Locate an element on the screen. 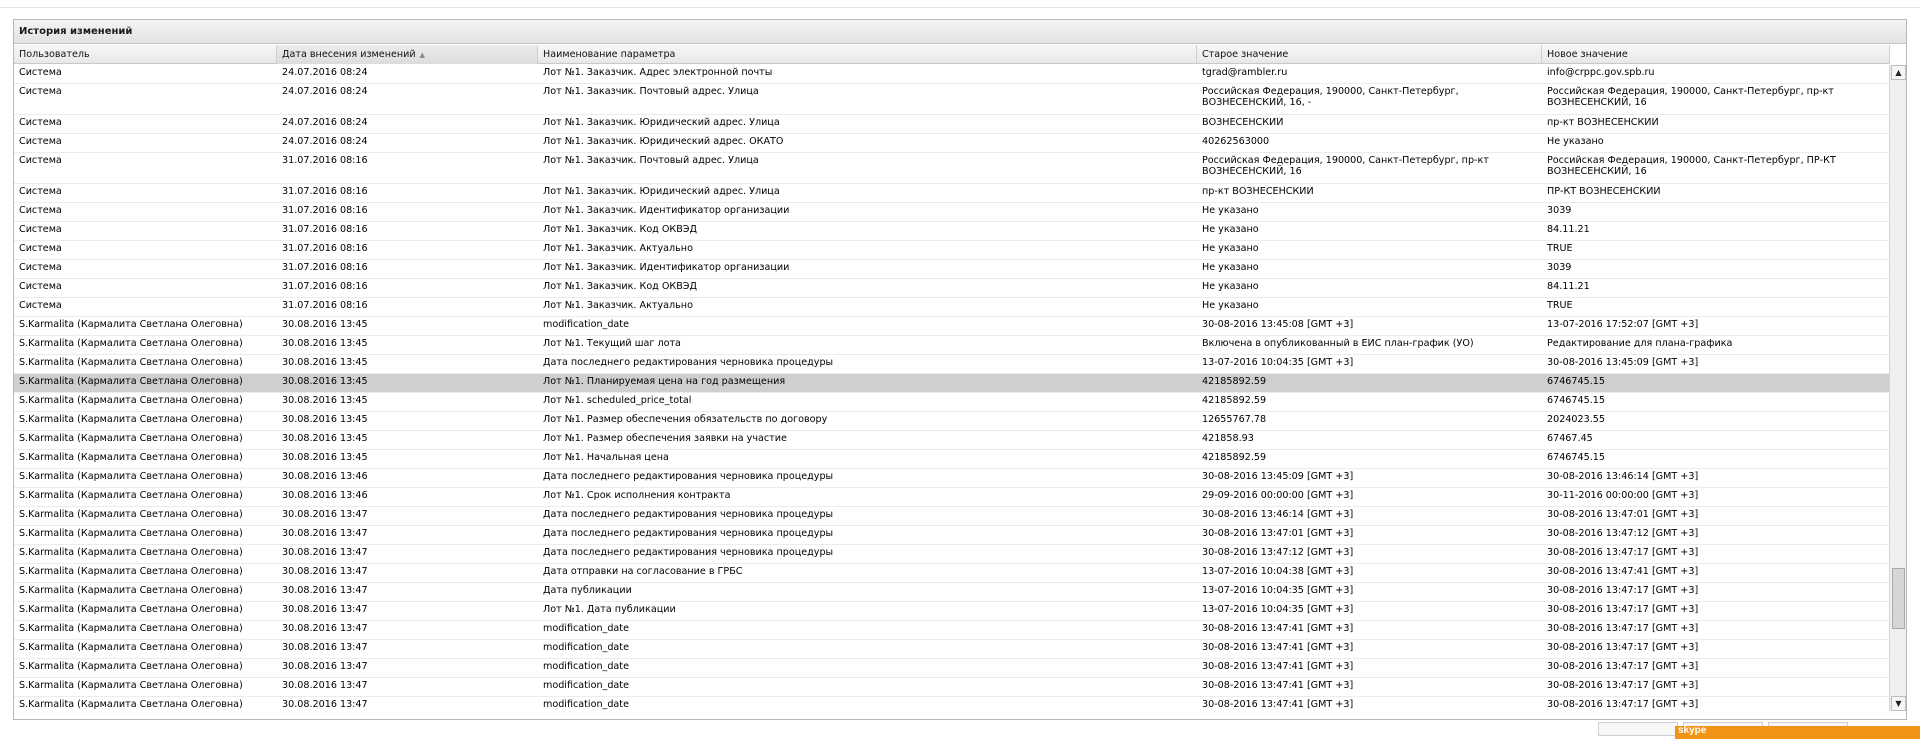 The height and width of the screenshot is (739, 1920). footer-button is located at coordinates (1638, 729).